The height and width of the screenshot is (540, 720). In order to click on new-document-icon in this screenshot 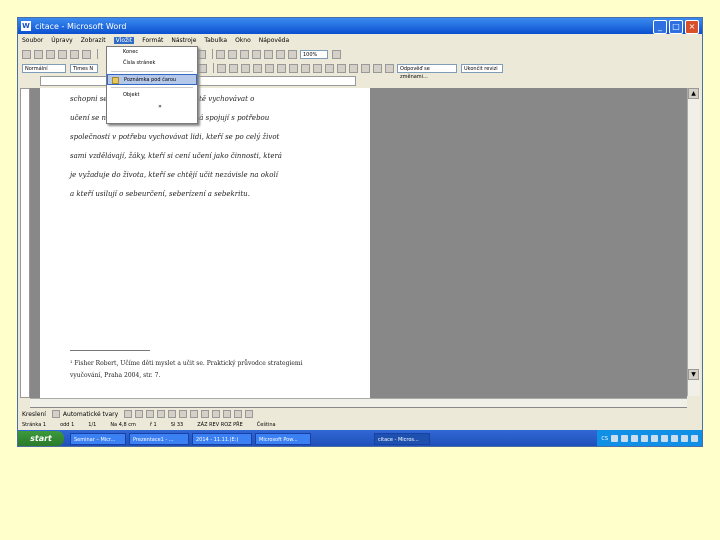, I will do `click(26, 54)`.